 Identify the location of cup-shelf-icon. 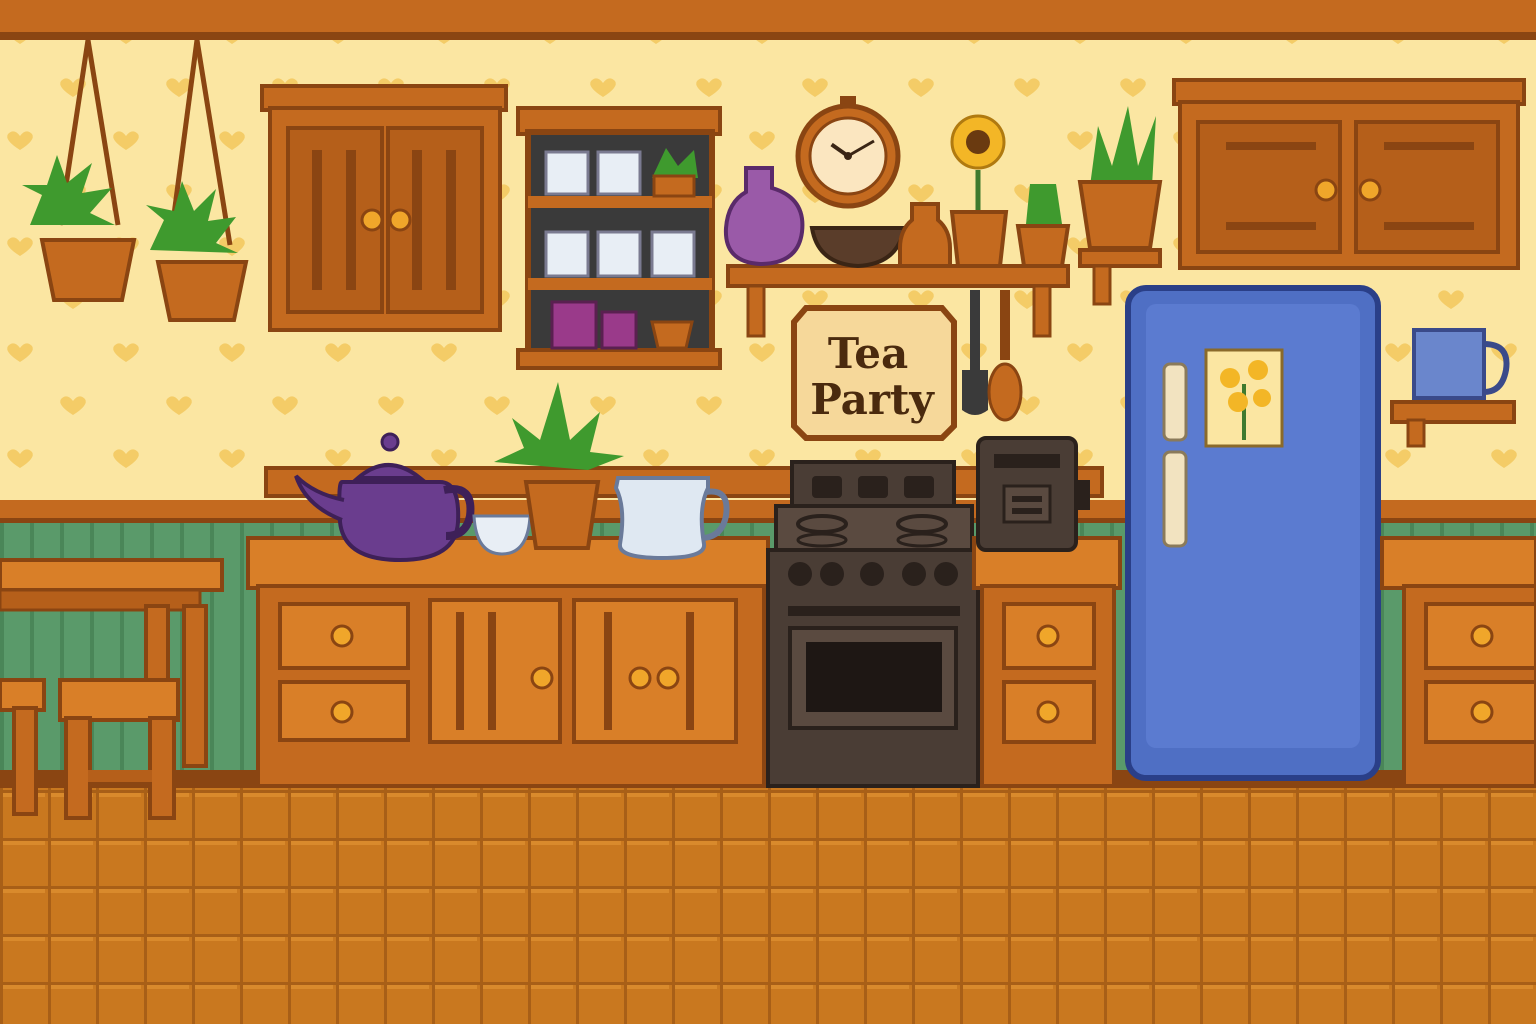
(619, 238).